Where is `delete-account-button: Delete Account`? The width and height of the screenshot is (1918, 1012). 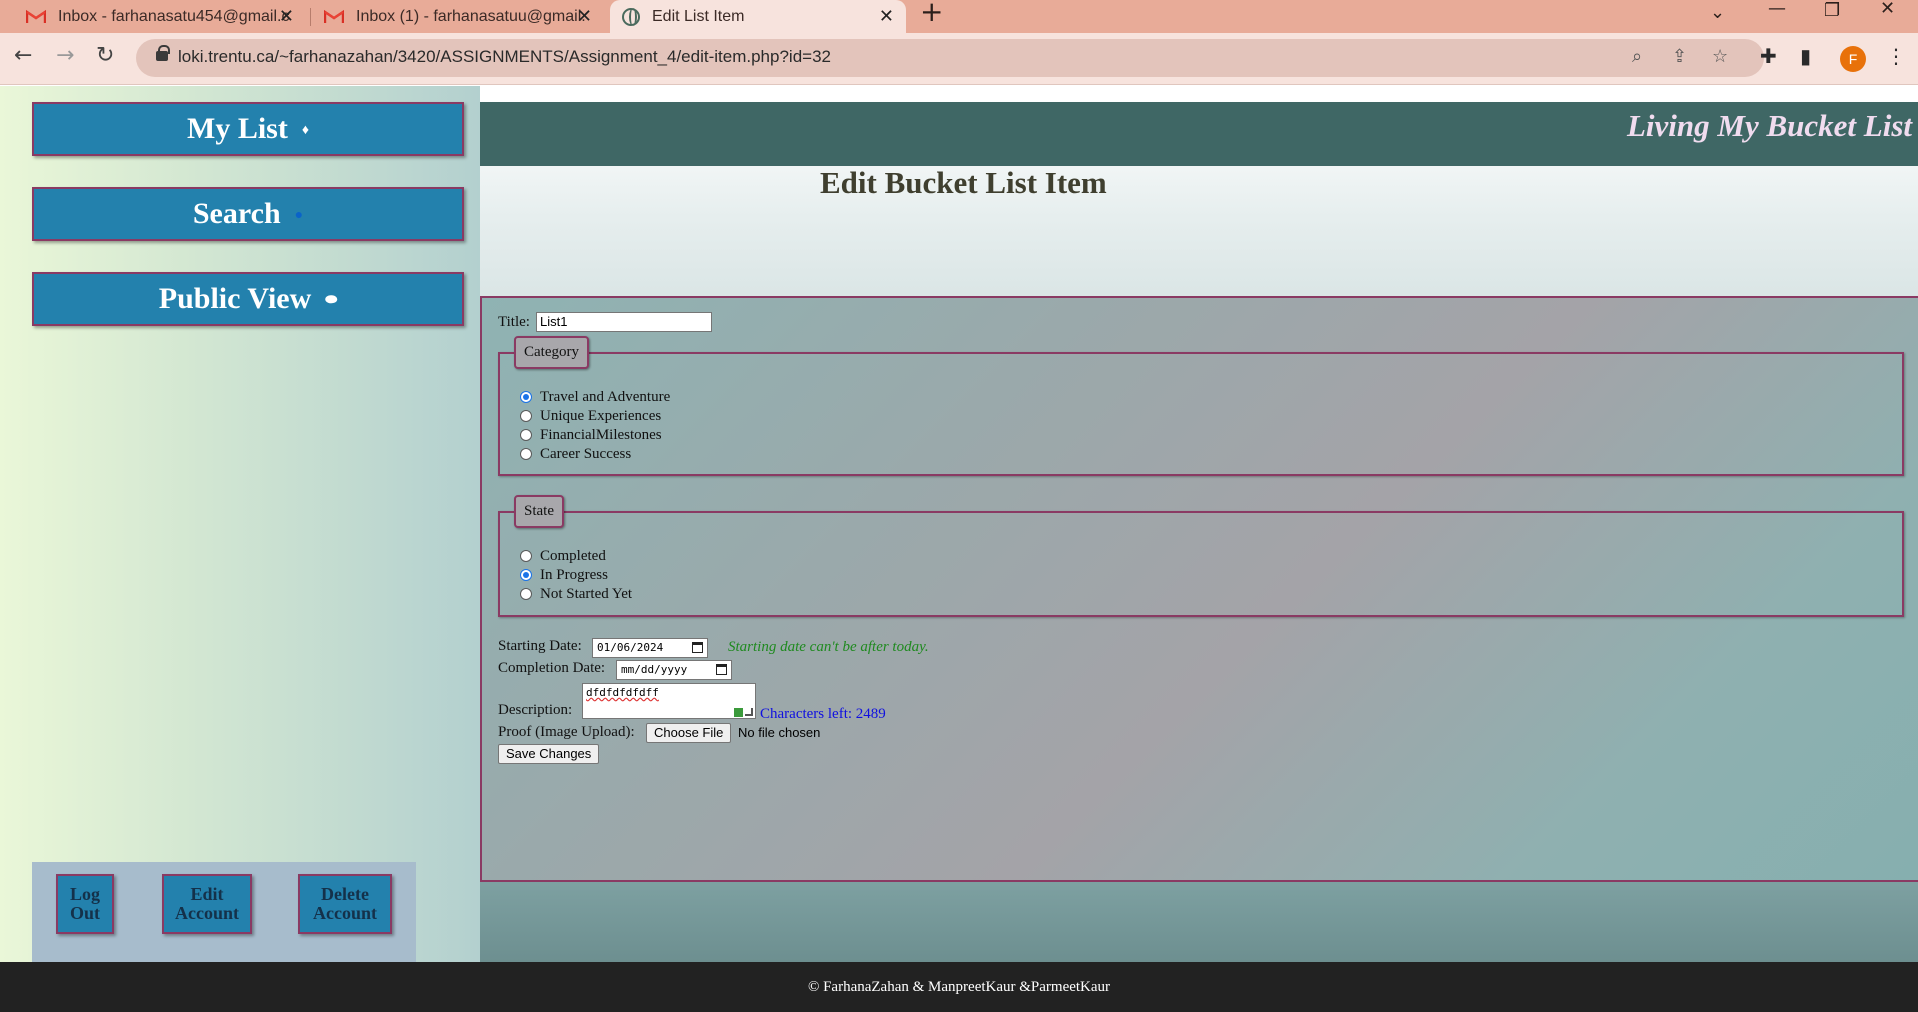 delete-account-button: Delete Account is located at coordinates (345, 904).